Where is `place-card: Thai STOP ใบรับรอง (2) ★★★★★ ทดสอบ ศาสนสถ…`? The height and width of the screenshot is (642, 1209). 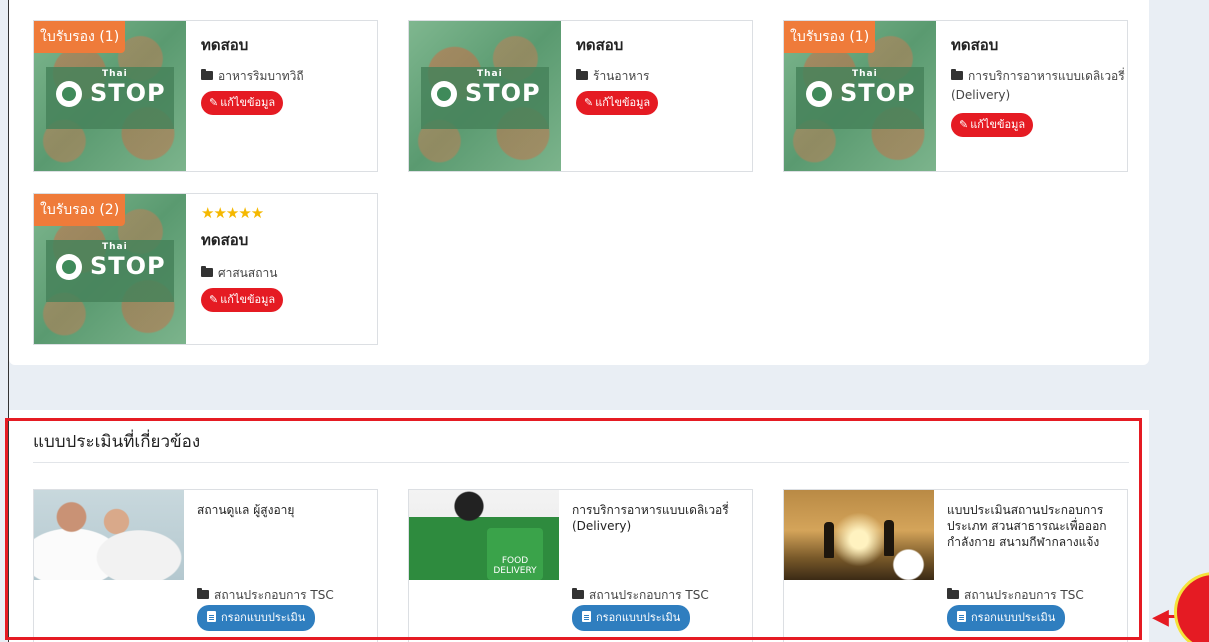 place-card: Thai STOP ใบรับรอง (2) ★★★★★ ทดสอบ ศาสนสถ… is located at coordinates (205, 269).